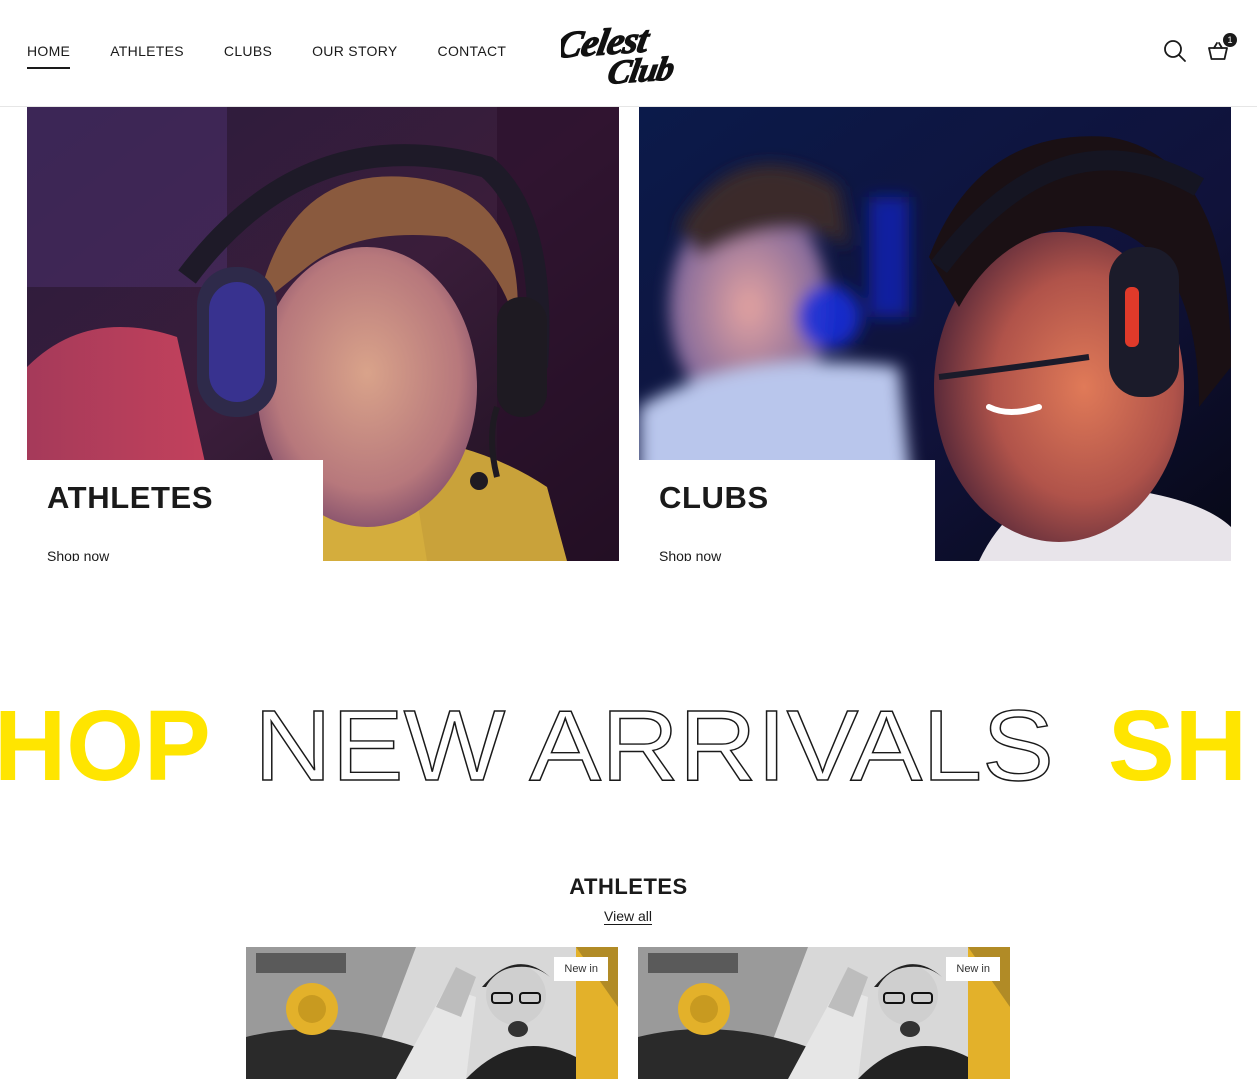  I want to click on marquee-text-left: HOP, so click(105, 745).